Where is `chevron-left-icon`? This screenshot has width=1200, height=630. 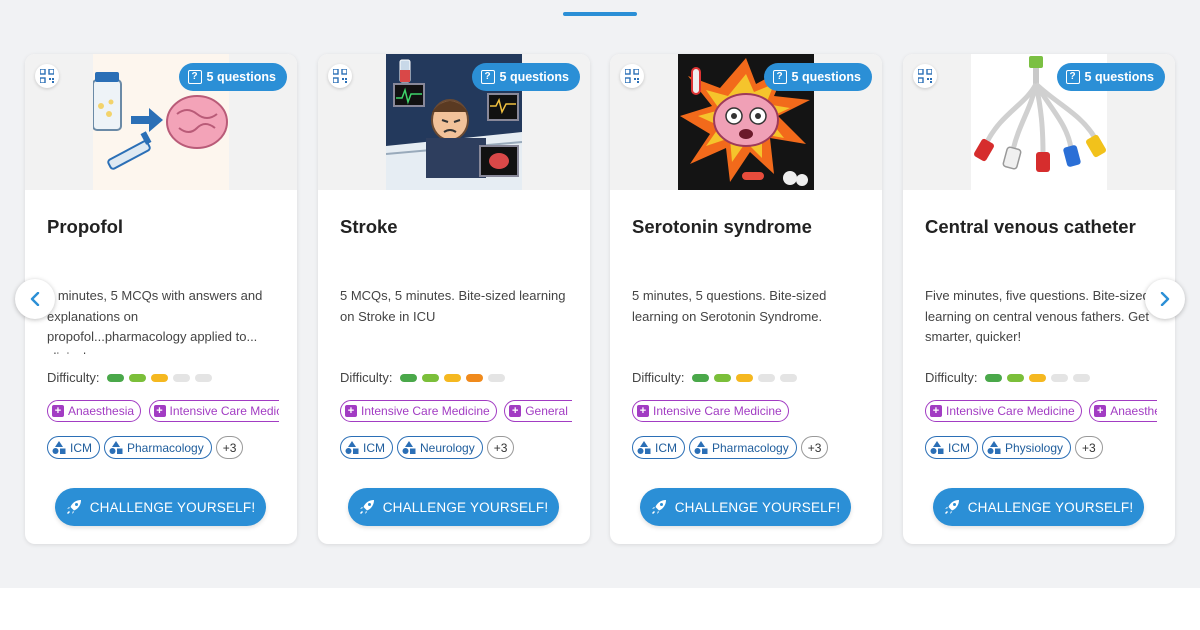 chevron-left-icon is located at coordinates (35, 299).